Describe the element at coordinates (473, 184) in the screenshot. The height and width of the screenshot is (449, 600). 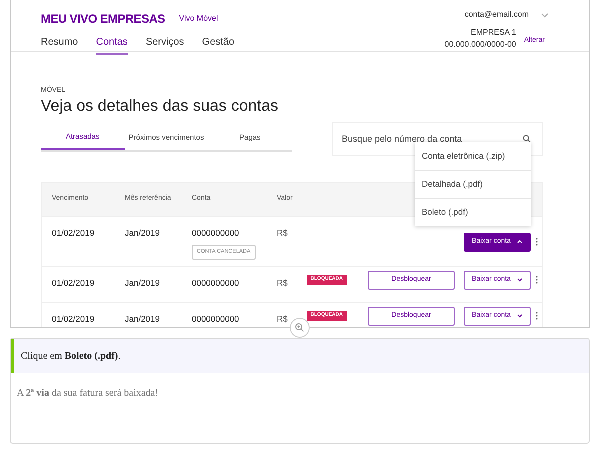
I see `menu-item: Detalhada (.pdf)` at that location.